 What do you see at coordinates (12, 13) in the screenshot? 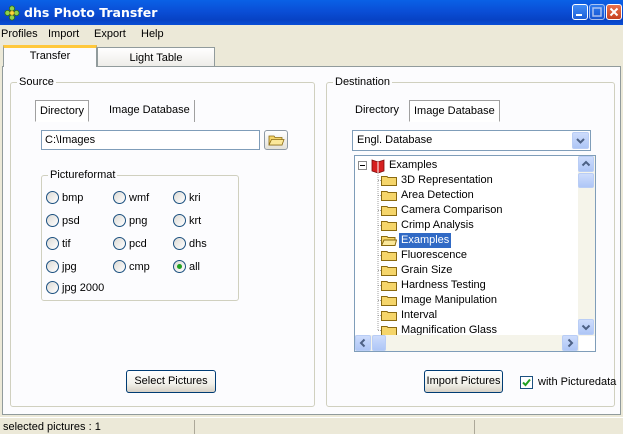
I see `app-icon` at bounding box center [12, 13].